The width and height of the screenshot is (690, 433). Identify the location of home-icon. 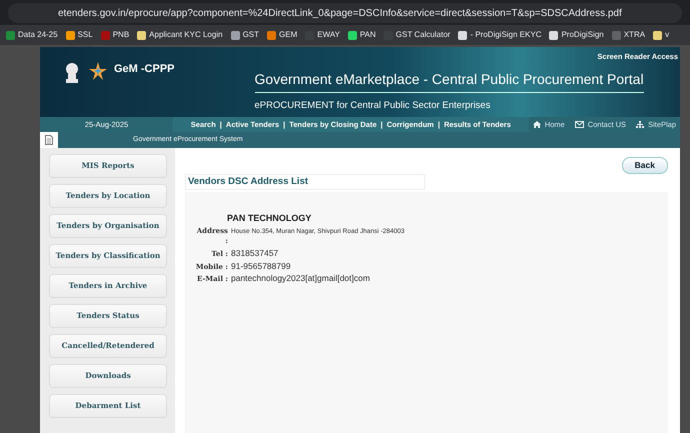
(536, 124).